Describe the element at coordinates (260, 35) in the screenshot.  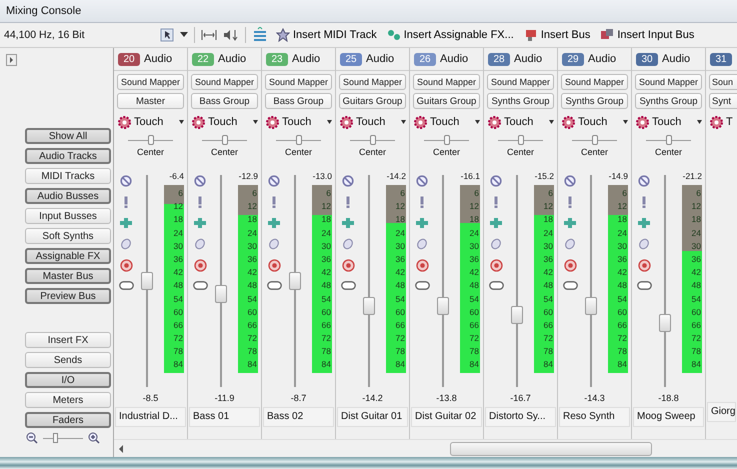
I see `tracks-icon` at that location.